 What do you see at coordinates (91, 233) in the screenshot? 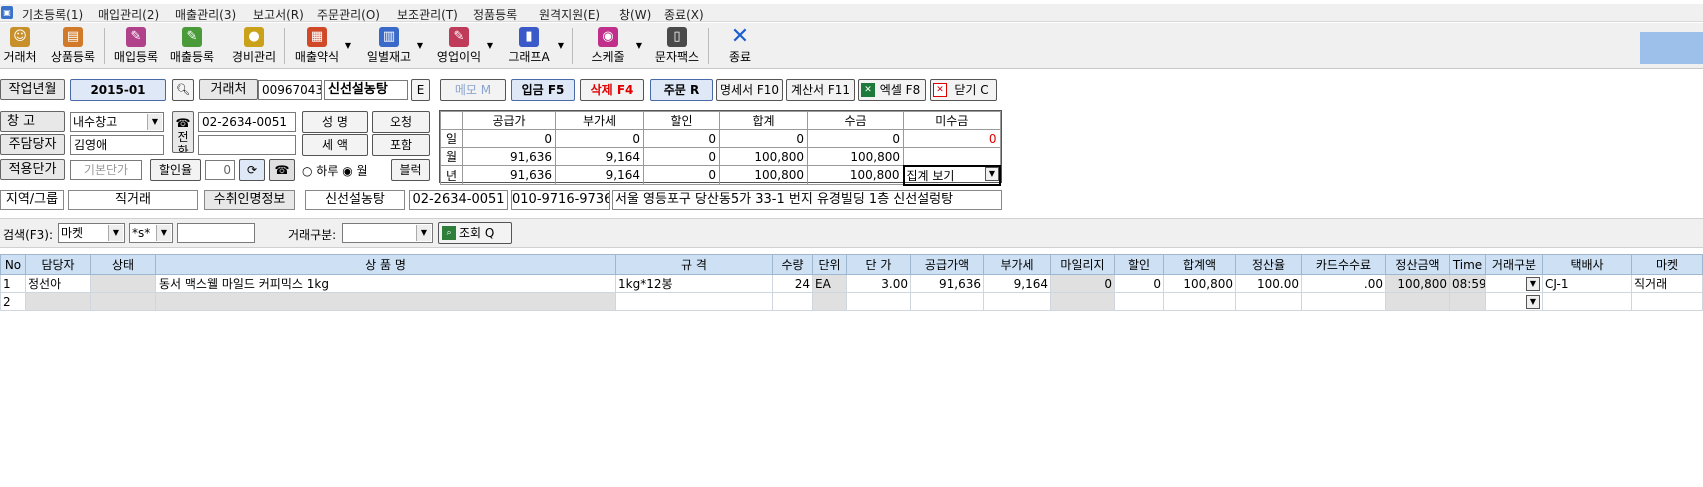
I see `search-field-select: 마켓 ▼` at bounding box center [91, 233].